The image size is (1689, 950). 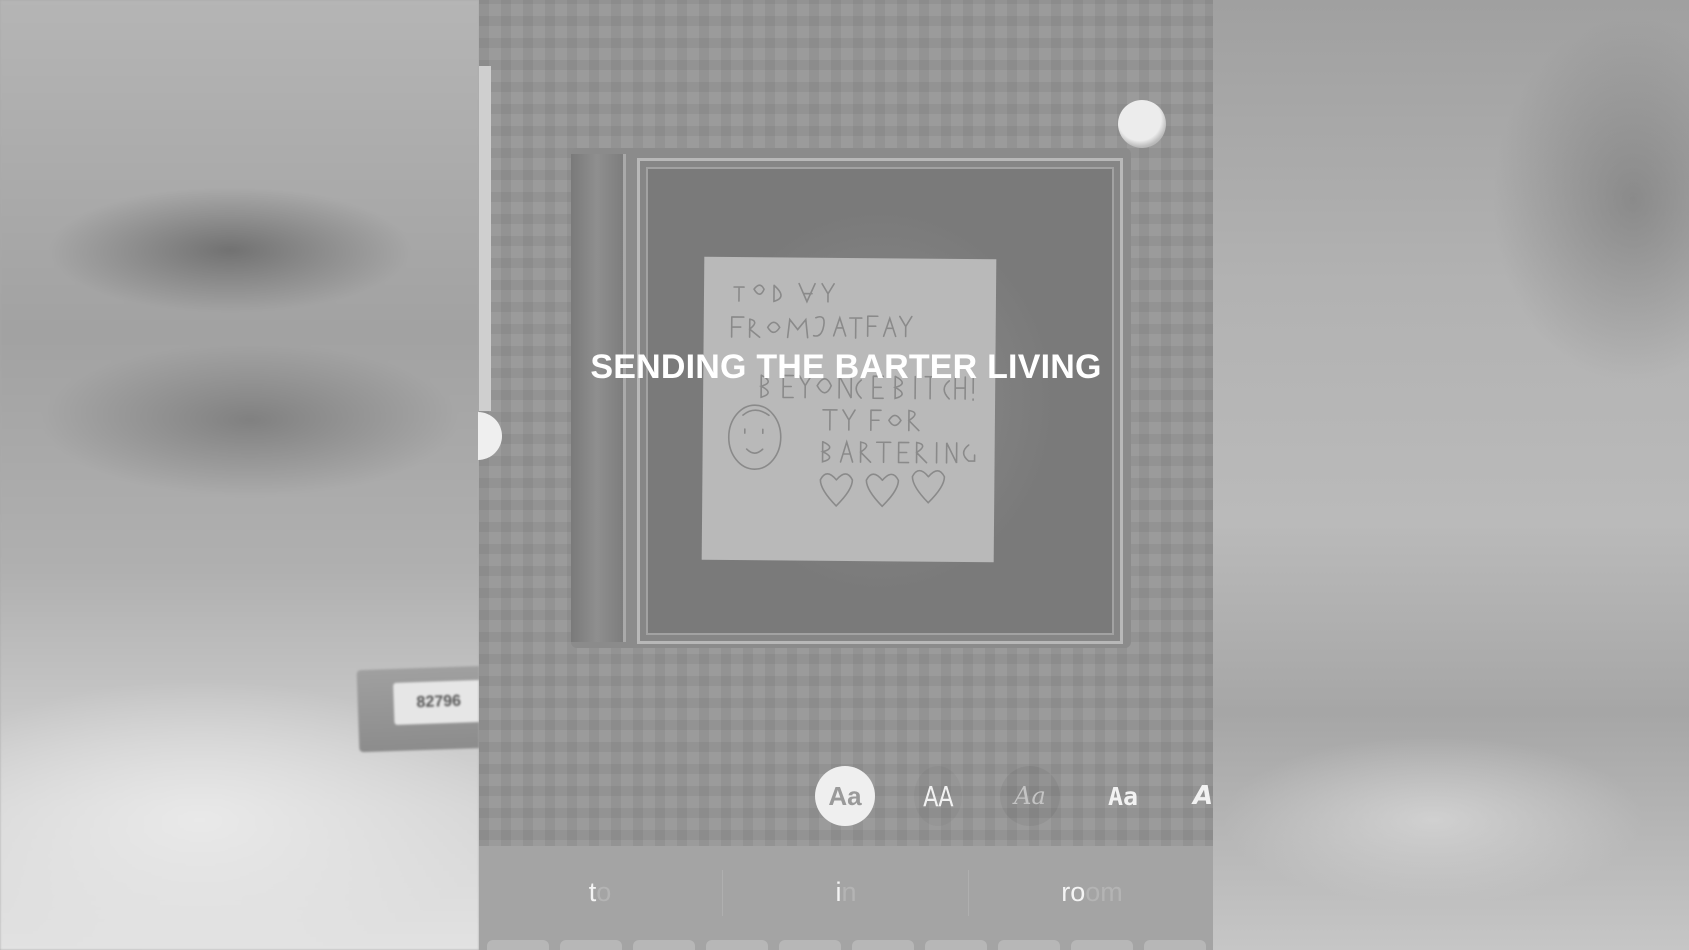 I want to click on story-headline-text: SENDING THE BARTER LIVING, so click(x=846, y=367).